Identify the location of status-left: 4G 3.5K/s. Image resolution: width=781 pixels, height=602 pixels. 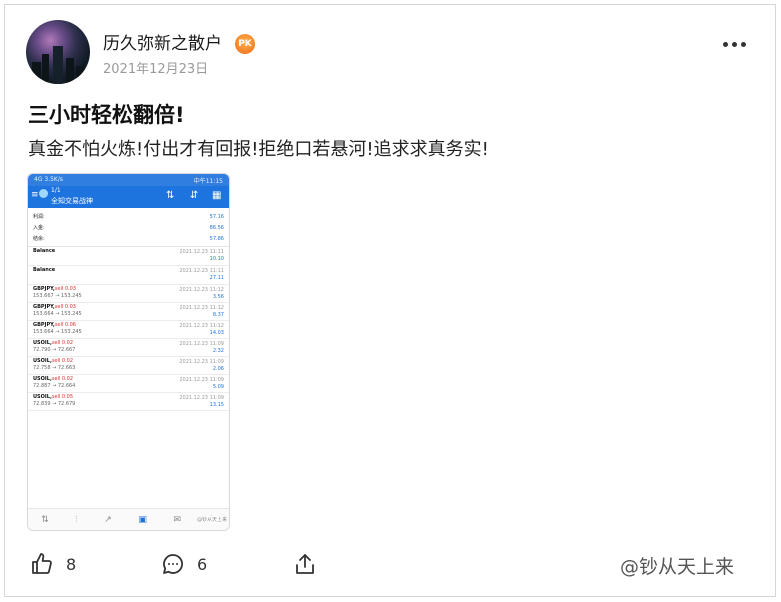
(48, 179).